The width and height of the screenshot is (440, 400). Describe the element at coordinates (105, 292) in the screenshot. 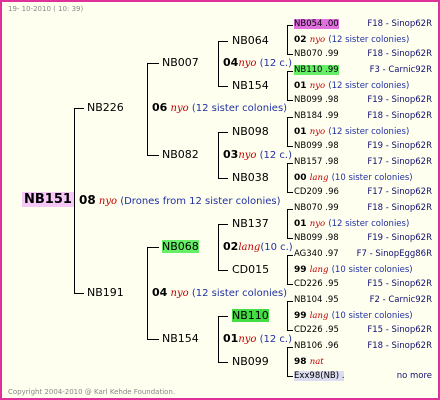

I see `gen1-queen: NB191` at that location.